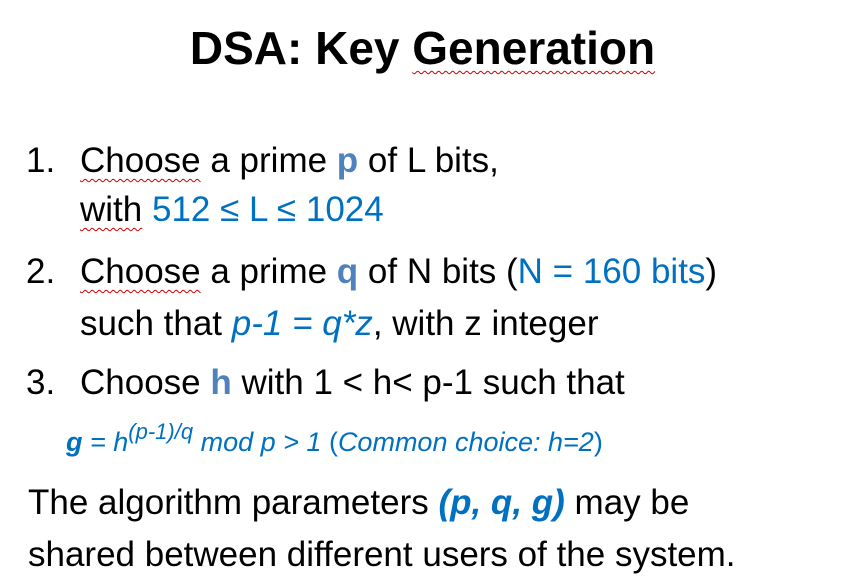 The height and width of the screenshot is (587, 845). What do you see at coordinates (347, 160) in the screenshot?
I see `step1-p: p` at bounding box center [347, 160].